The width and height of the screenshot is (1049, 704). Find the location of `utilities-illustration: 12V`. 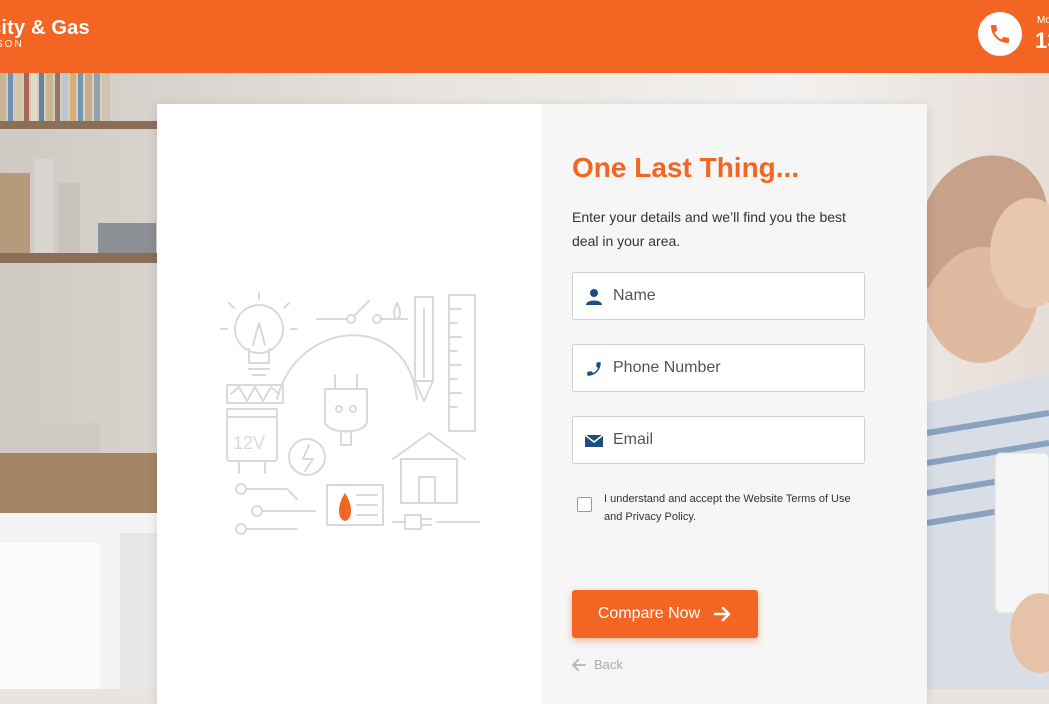

utilities-illustration: 12V is located at coordinates (350, 413).